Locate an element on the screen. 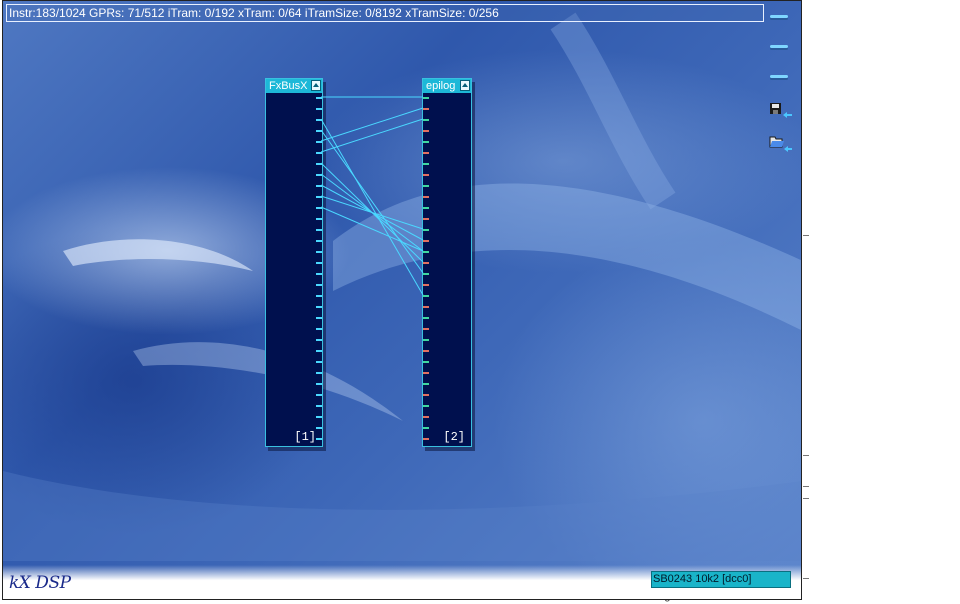 The width and height of the screenshot is (960, 604). kx-dsp-logo: kX DSP is located at coordinates (40, 583).